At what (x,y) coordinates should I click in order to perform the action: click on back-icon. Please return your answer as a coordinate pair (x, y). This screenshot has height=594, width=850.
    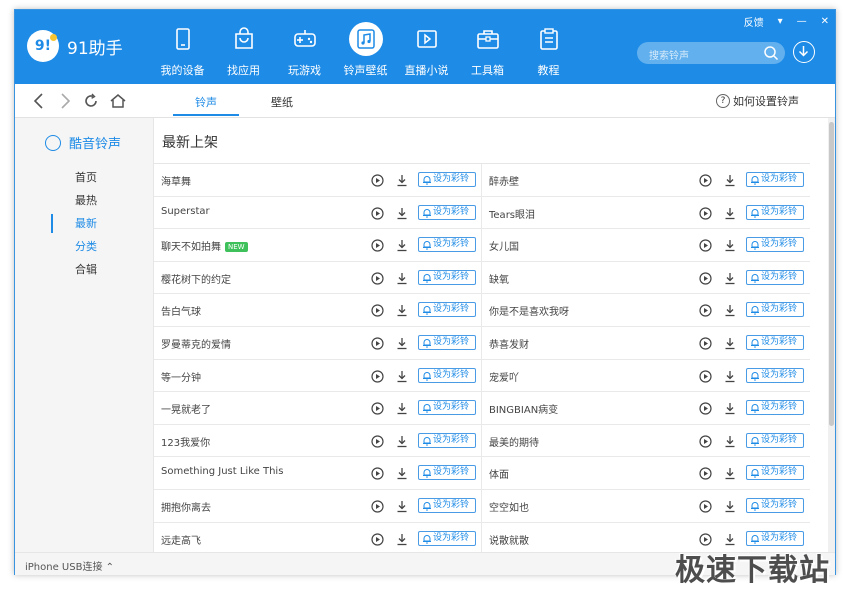
    Looking at the image, I should click on (39, 101).